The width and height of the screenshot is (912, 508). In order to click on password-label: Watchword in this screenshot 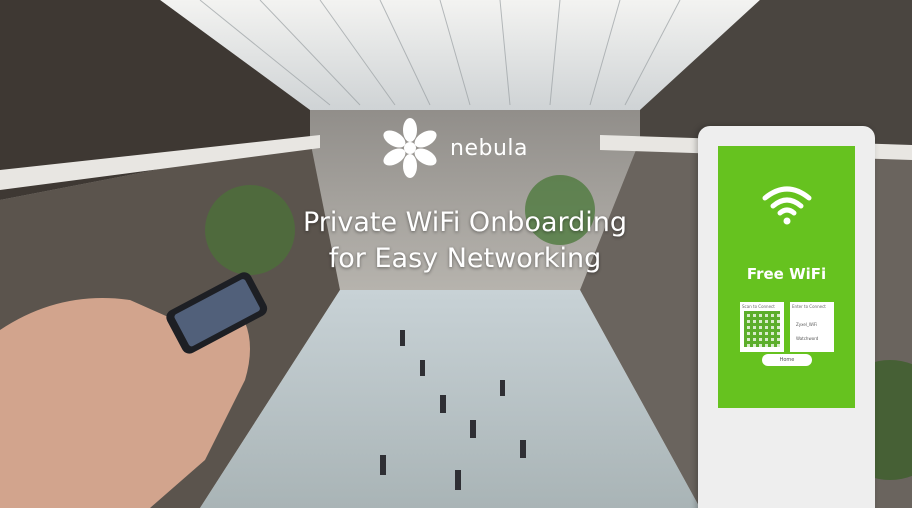, I will do `click(807, 338)`.